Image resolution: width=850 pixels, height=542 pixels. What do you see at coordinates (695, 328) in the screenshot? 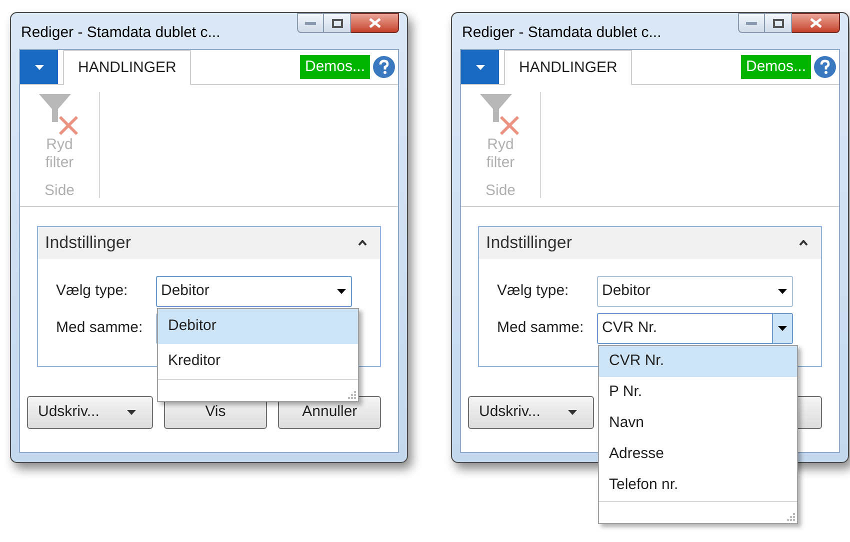
I see `dropdown-field: CVR Nr.` at bounding box center [695, 328].